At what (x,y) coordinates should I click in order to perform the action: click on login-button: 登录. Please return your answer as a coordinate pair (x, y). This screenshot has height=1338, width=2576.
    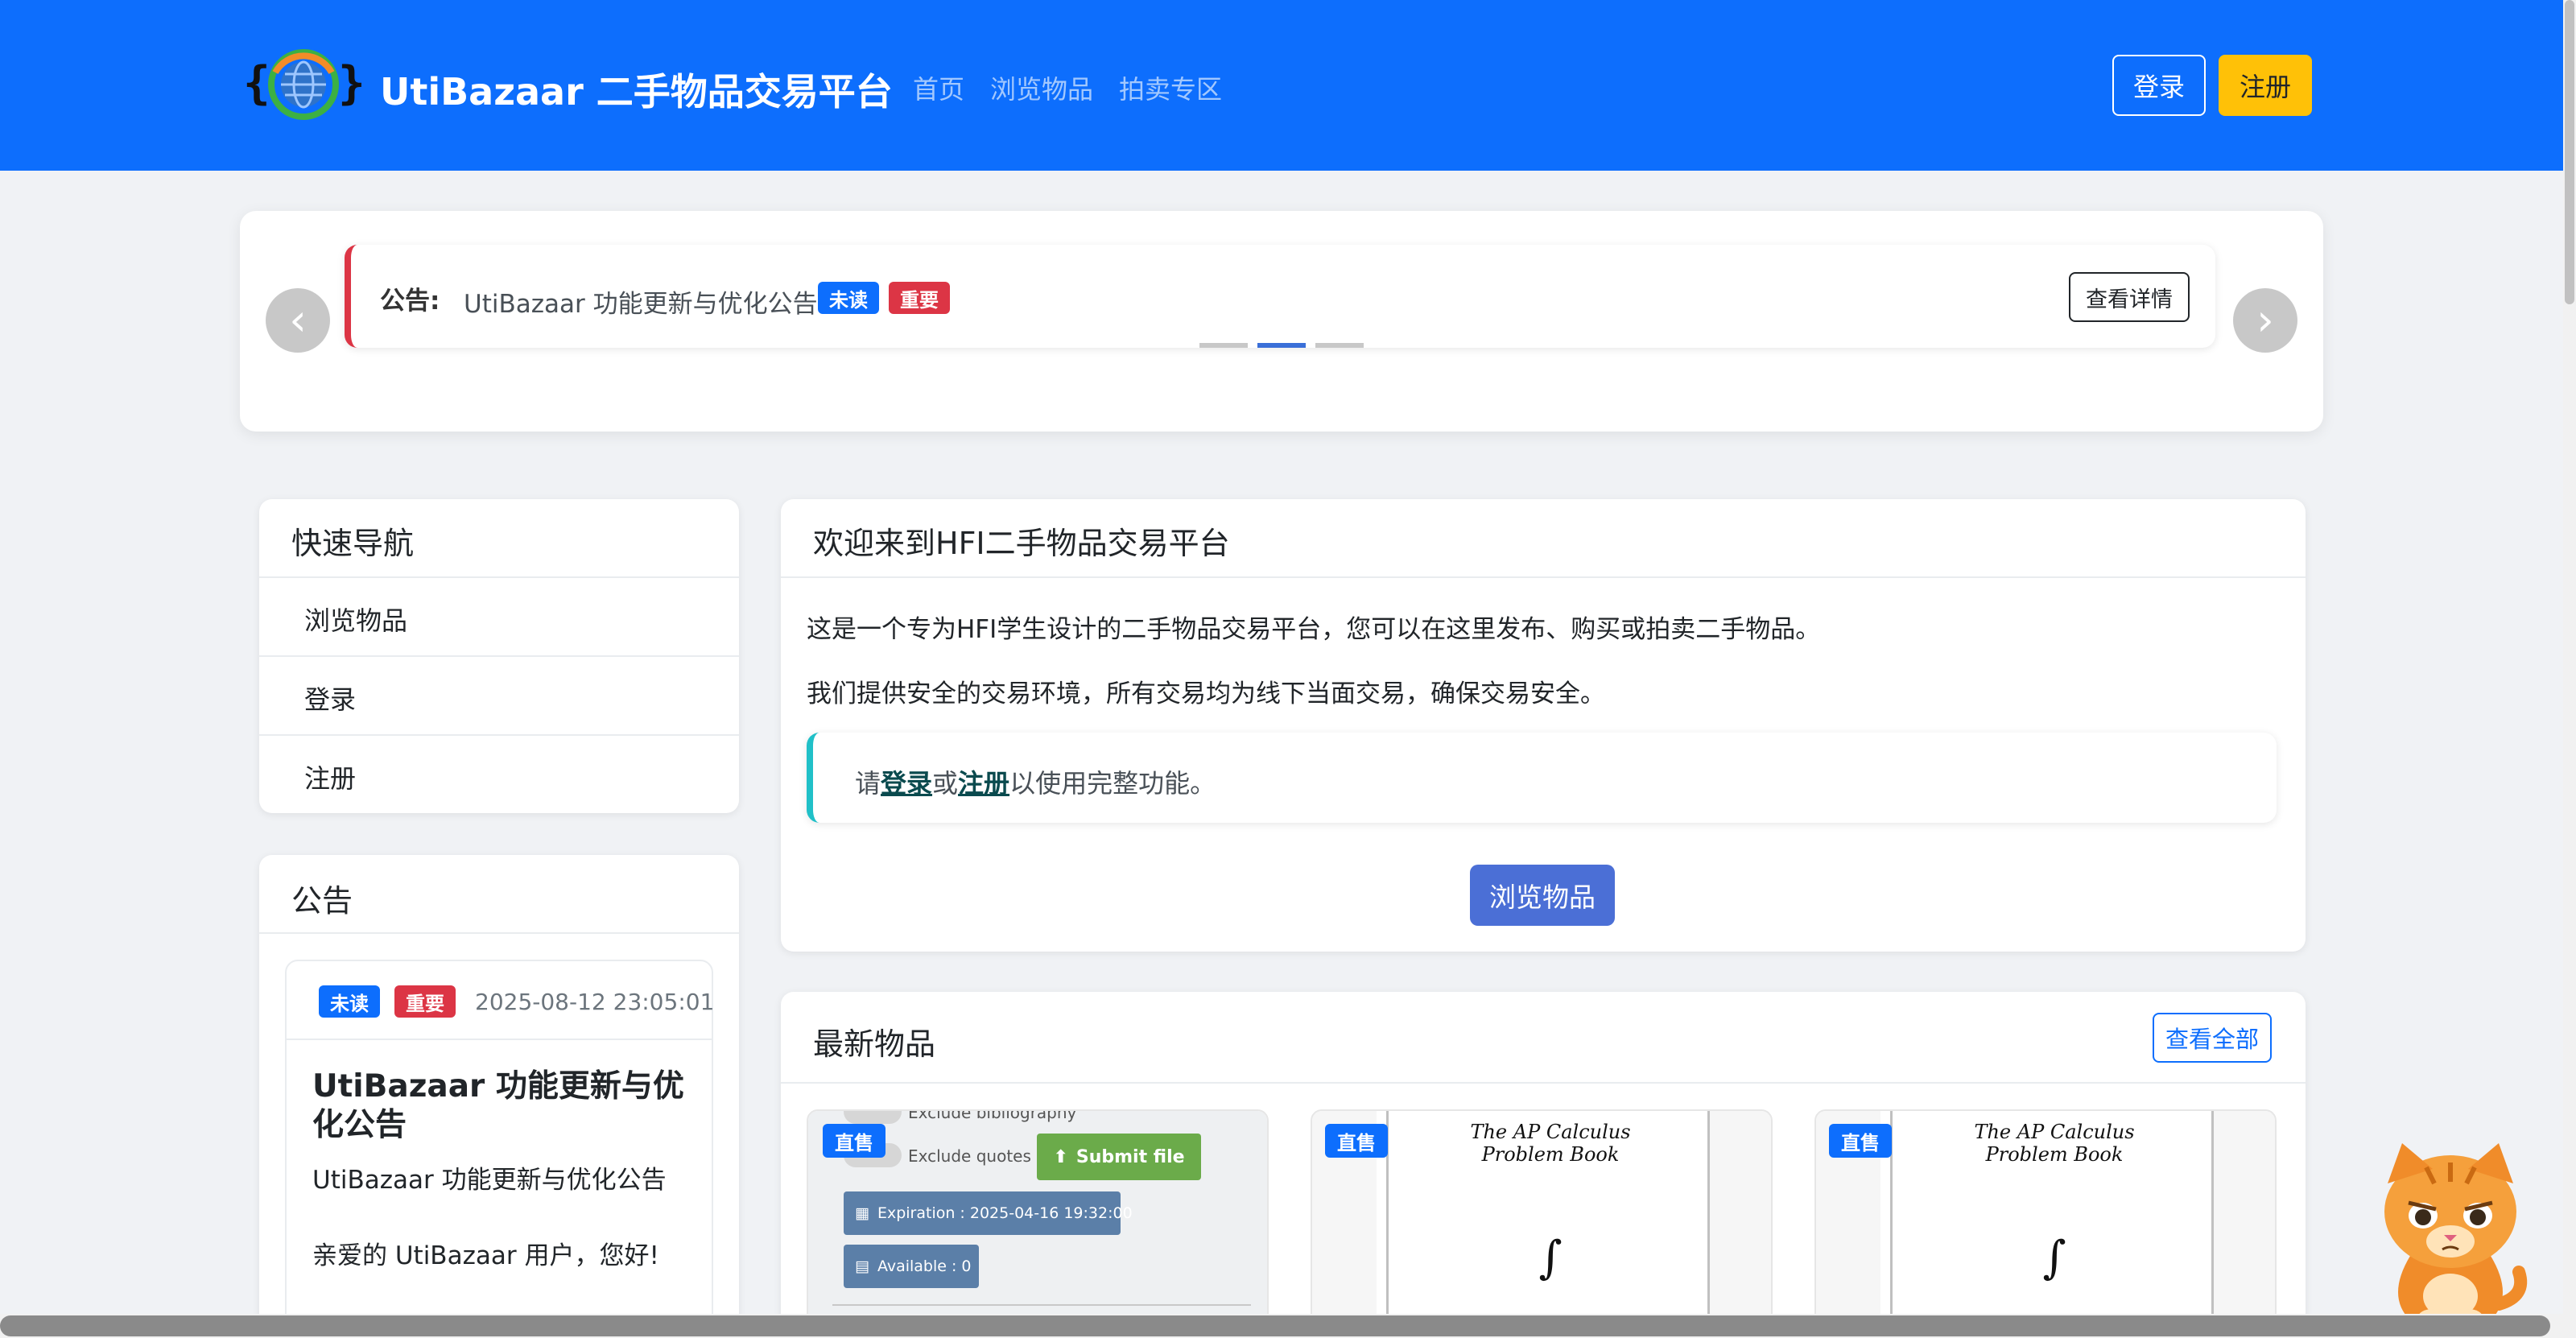
    Looking at the image, I should click on (2159, 85).